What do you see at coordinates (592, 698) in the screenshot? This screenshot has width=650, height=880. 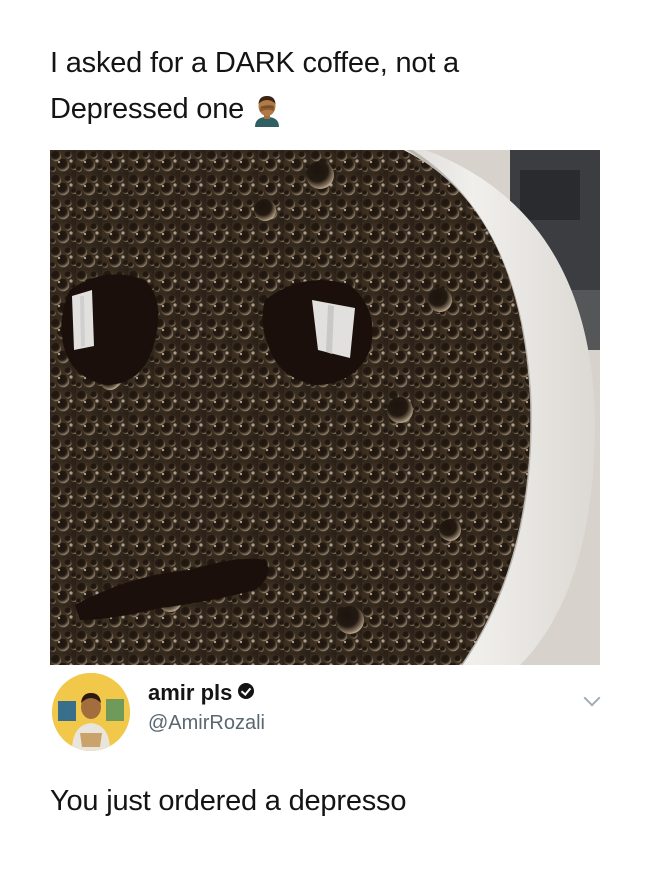 I see `chevron-down-icon` at bounding box center [592, 698].